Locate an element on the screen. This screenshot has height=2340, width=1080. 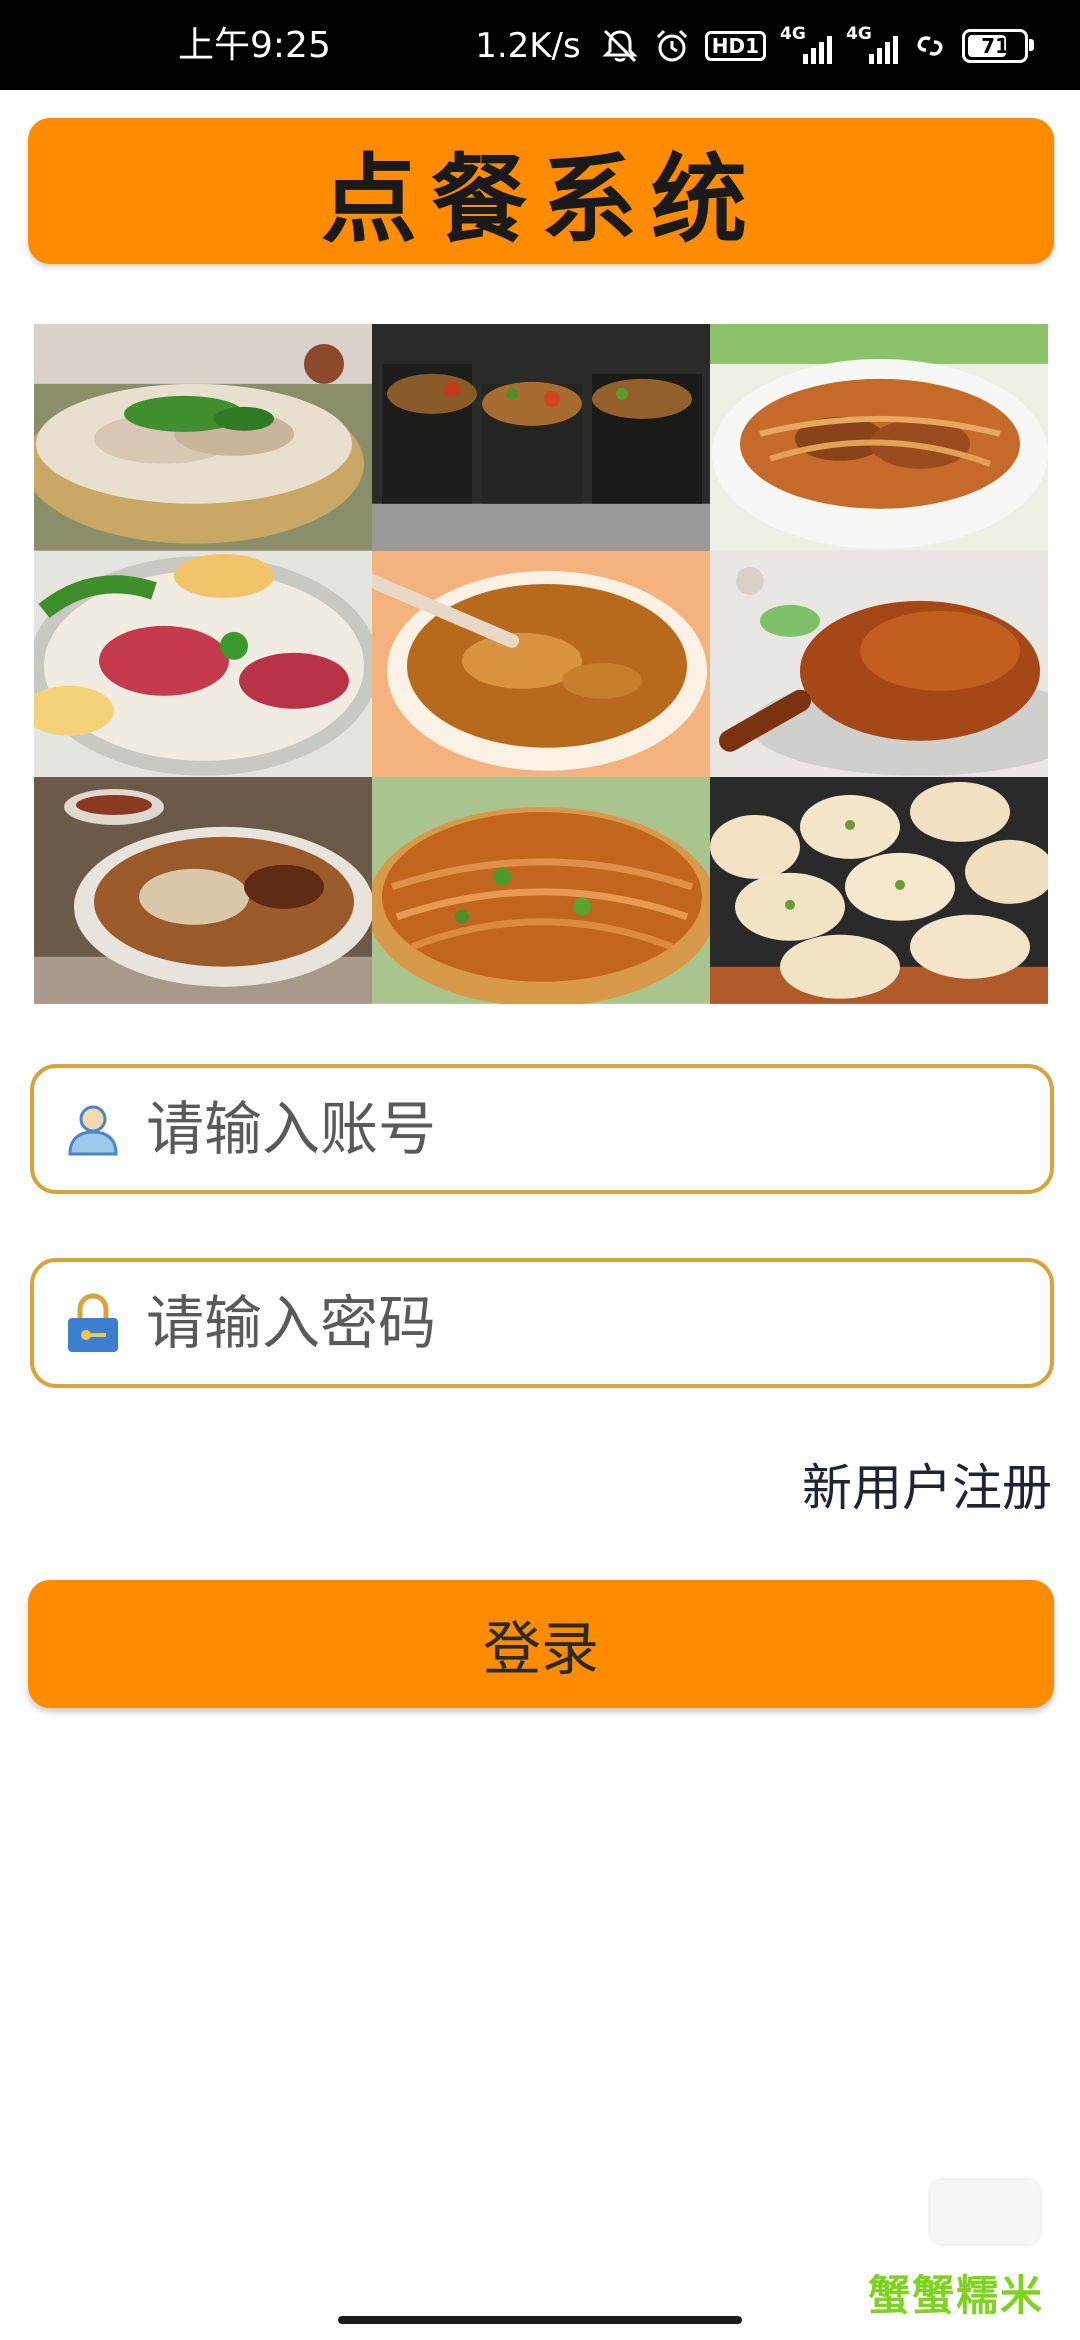
home-indicator is located at coordinates (540, 2320).